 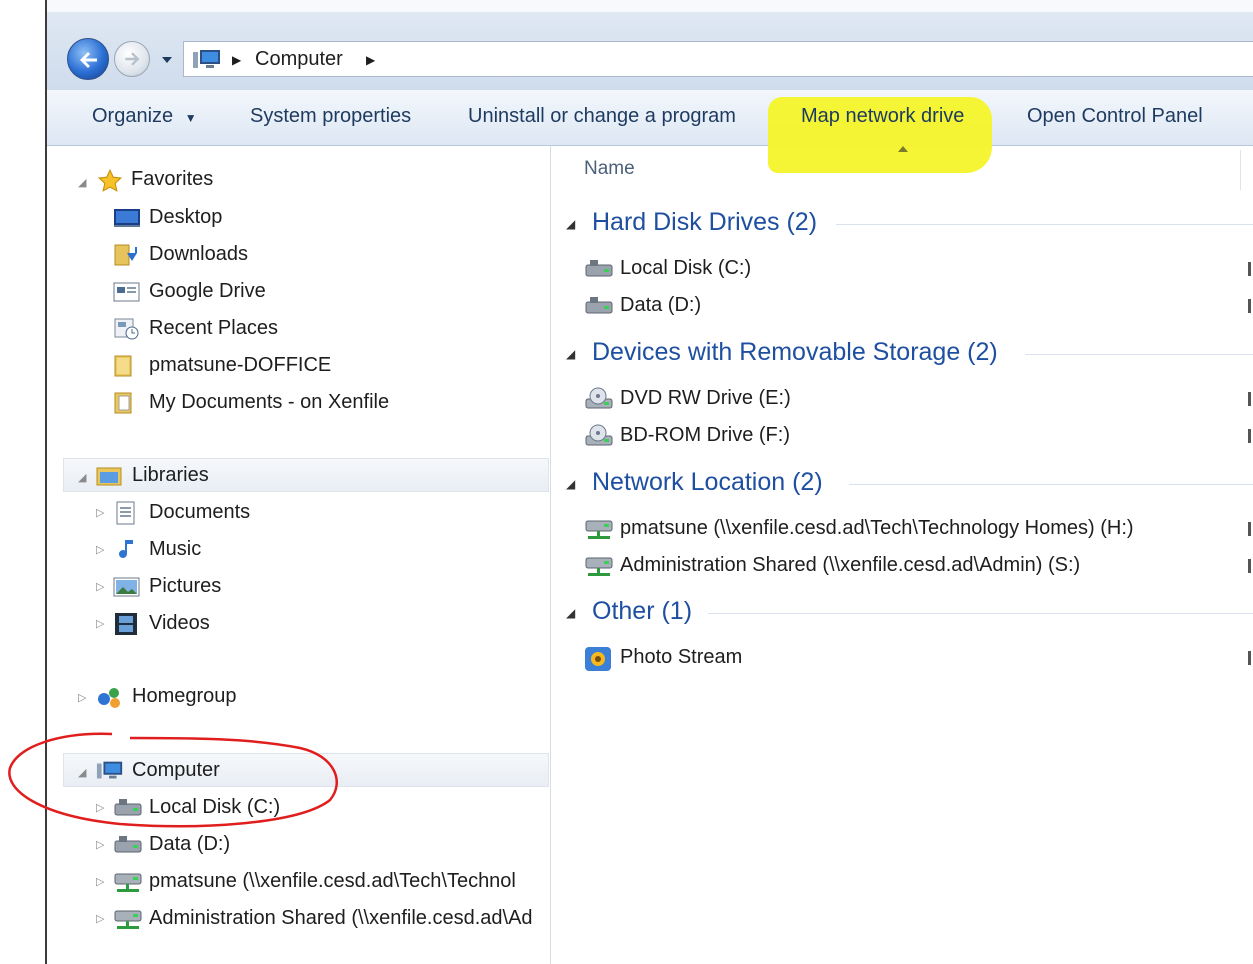 What do you see at coordinates (903, 149) in the screenshot?
I see `caret-icon` at bounding box center [903, 149].